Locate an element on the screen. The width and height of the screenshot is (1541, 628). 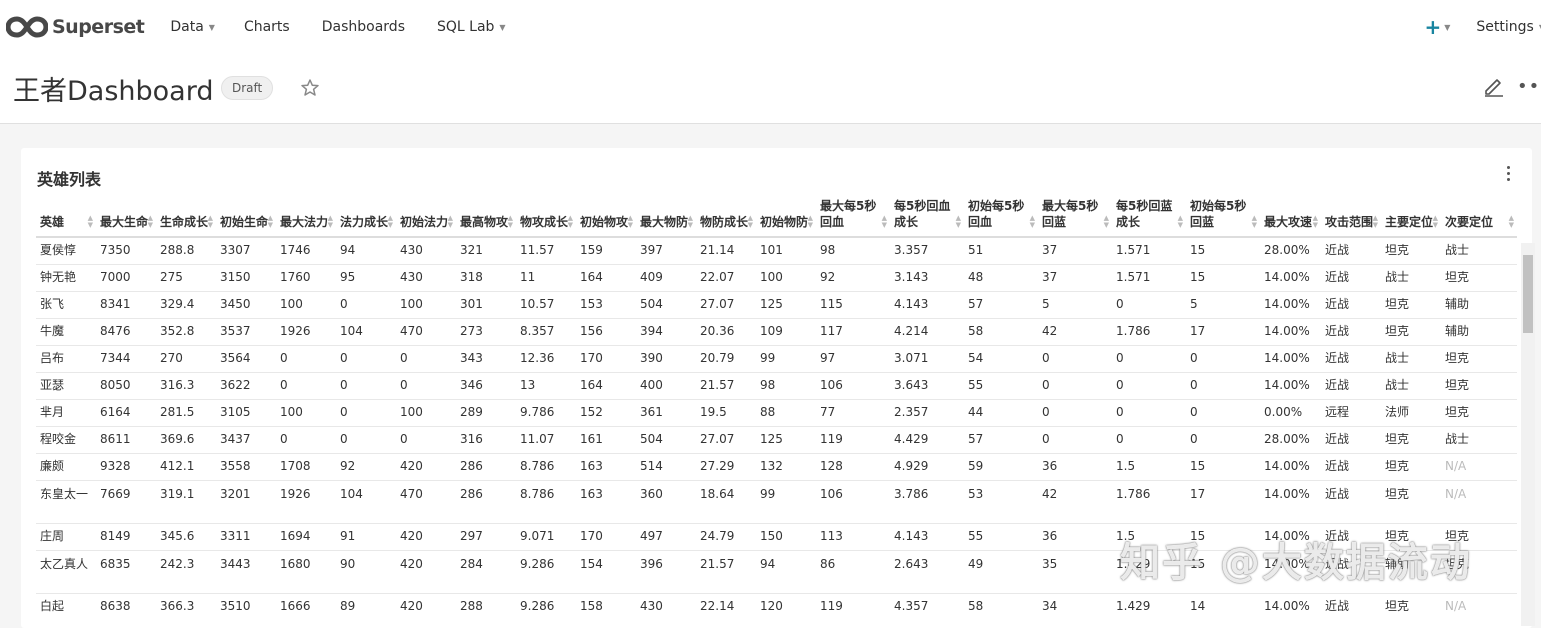
table-cell: 3450 is located at coordinates (246, 304).